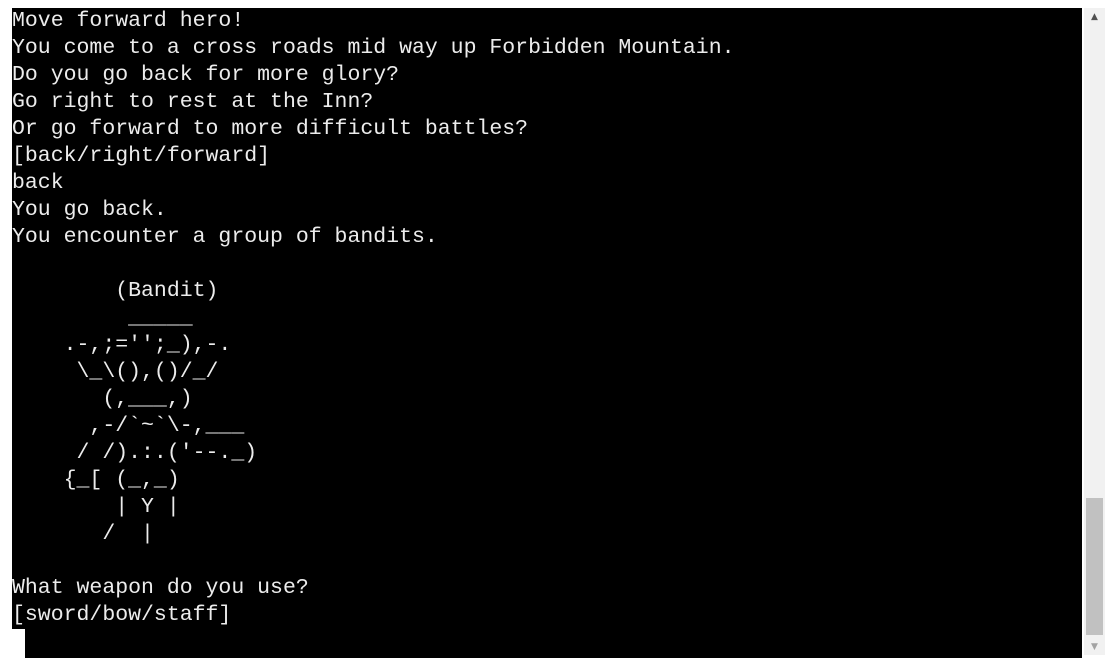  What do you see at coordinates (115, 291) in the screenshot?
I see `ascii-art-line: (Bandit)` at bounding box center [115, 291].